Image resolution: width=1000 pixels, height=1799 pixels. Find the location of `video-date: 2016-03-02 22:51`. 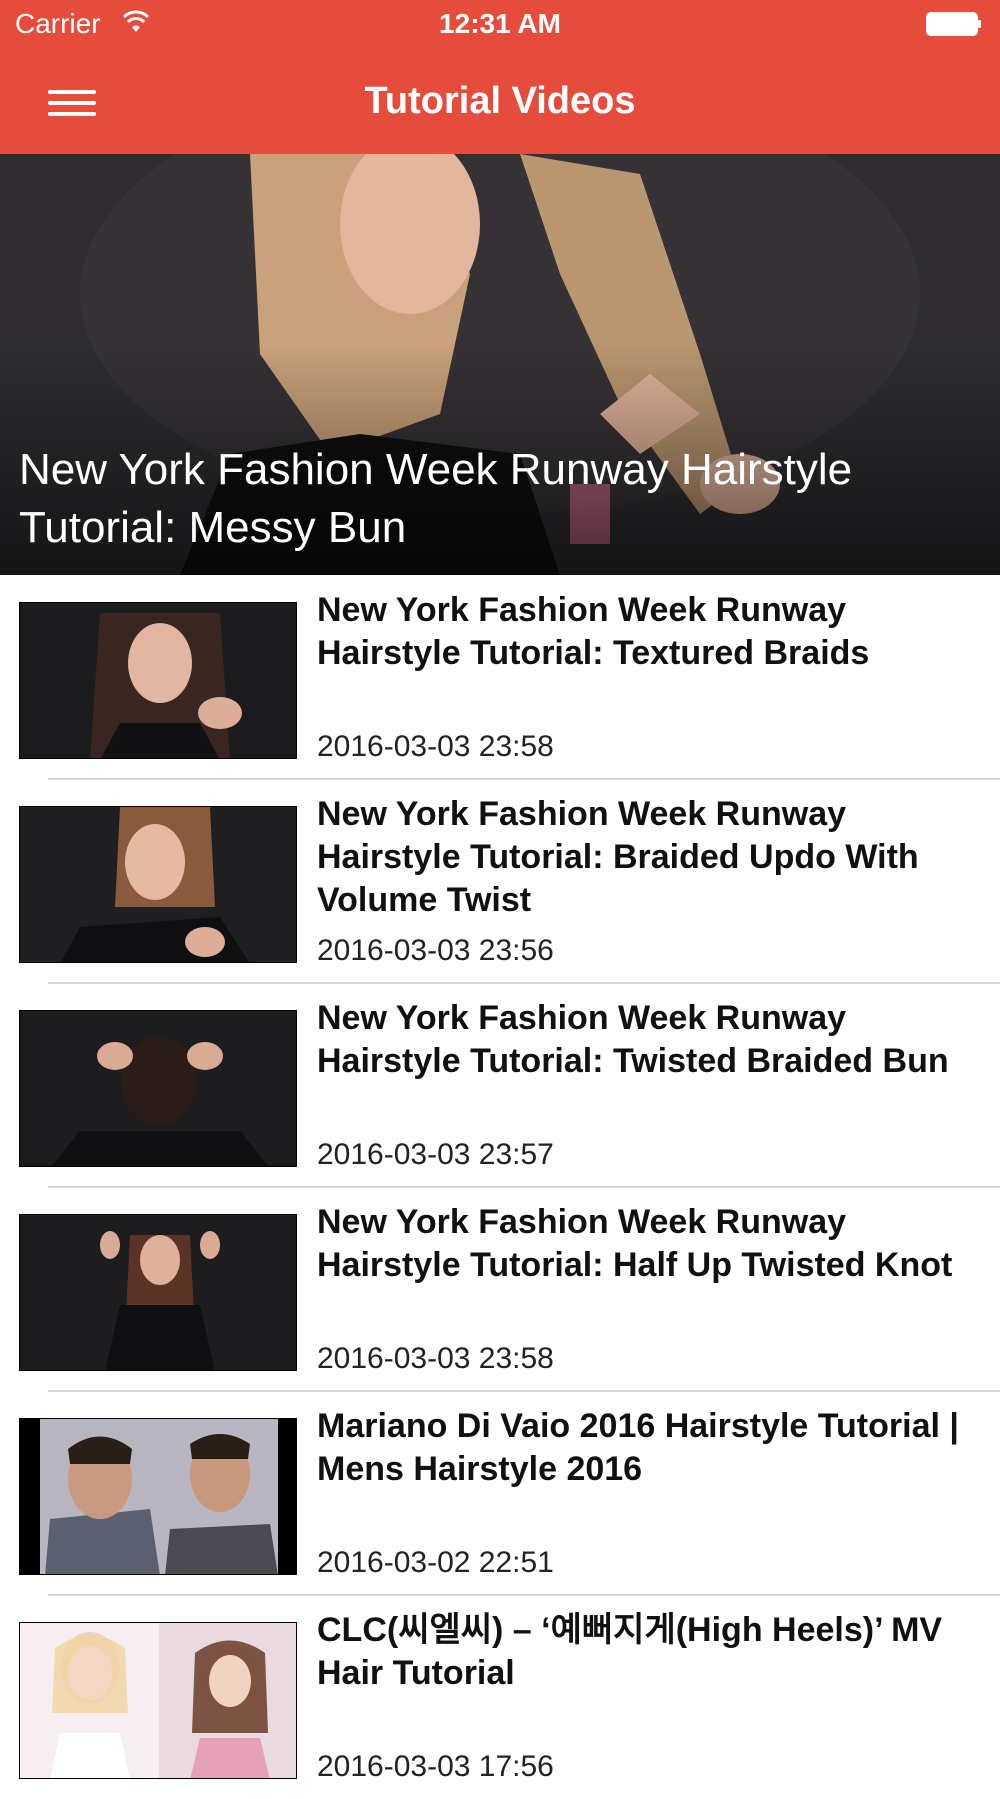

video-date: 2016-03-02 22:51 is located at coordinates (435, 1562).